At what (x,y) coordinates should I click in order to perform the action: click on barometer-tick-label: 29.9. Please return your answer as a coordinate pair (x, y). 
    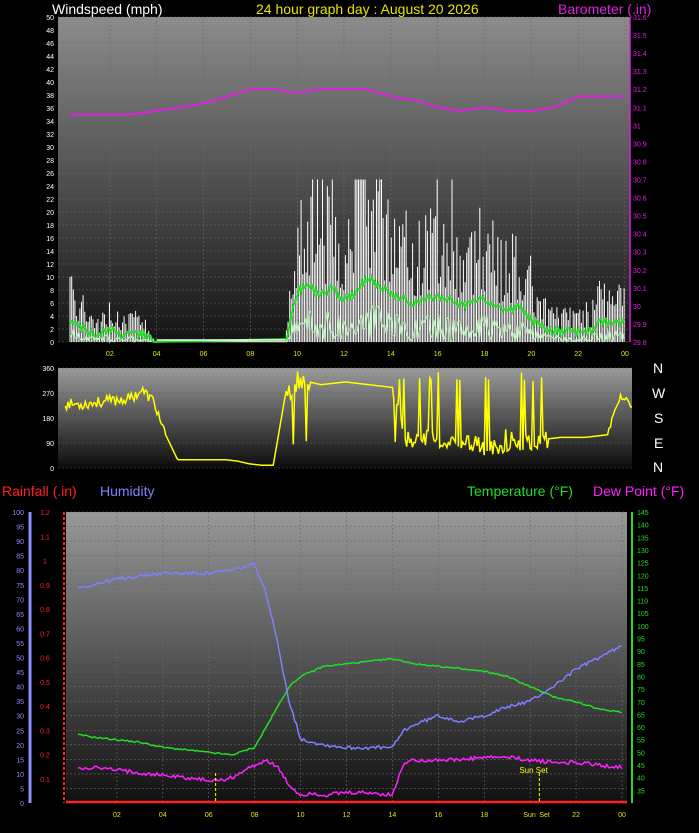
    Looking at the image, I should click on (640, 325).